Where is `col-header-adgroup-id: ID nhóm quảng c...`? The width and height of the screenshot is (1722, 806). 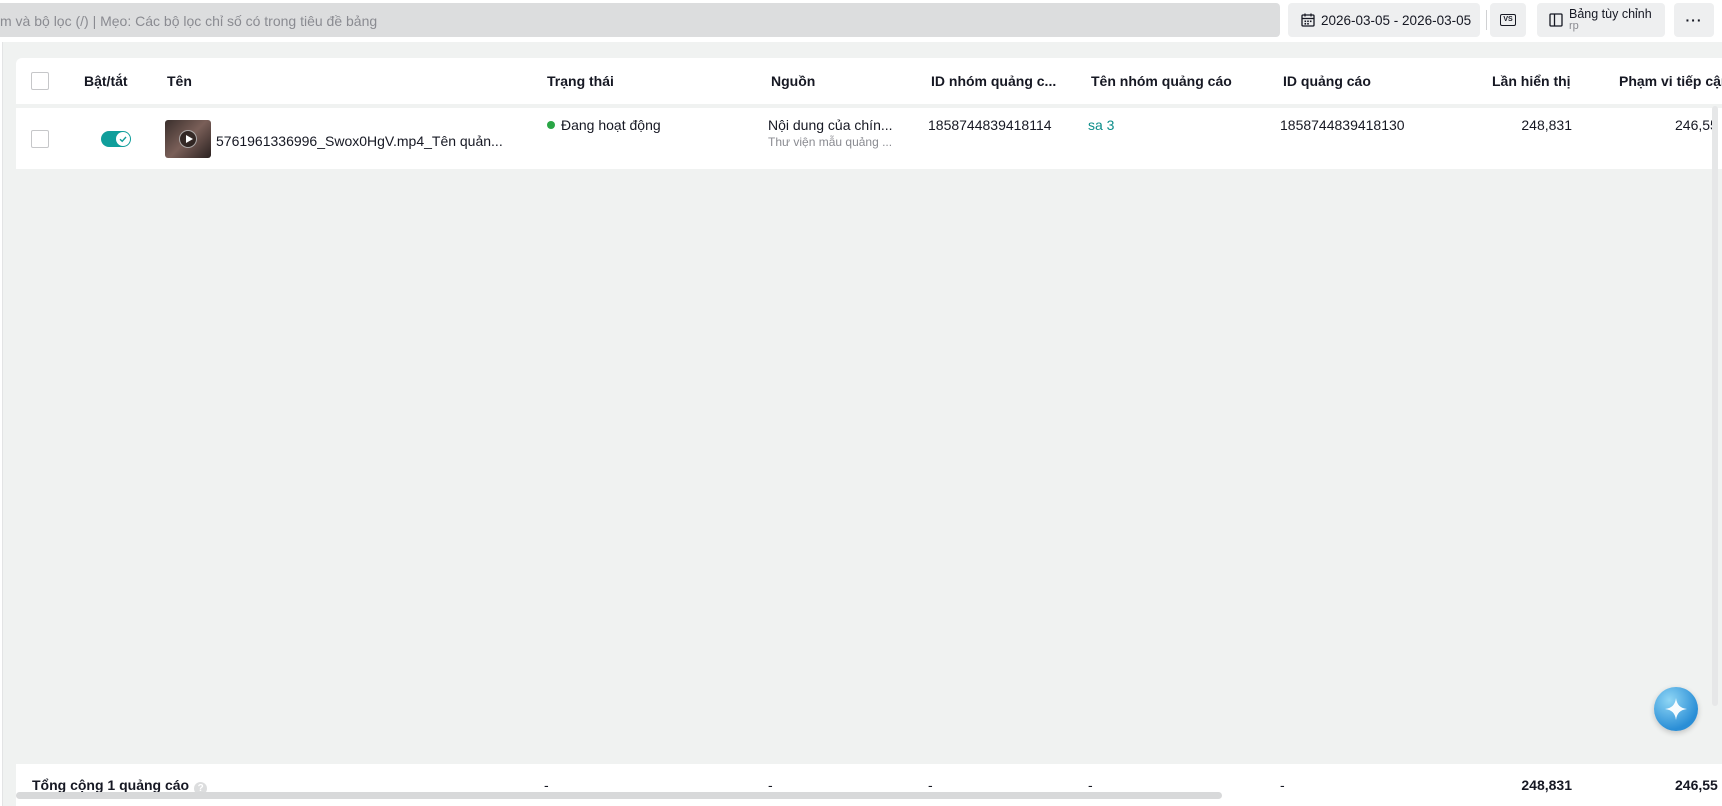
col-header-adgroup-id: ID nhóm quảng c... is located at coordinates (993, 81).